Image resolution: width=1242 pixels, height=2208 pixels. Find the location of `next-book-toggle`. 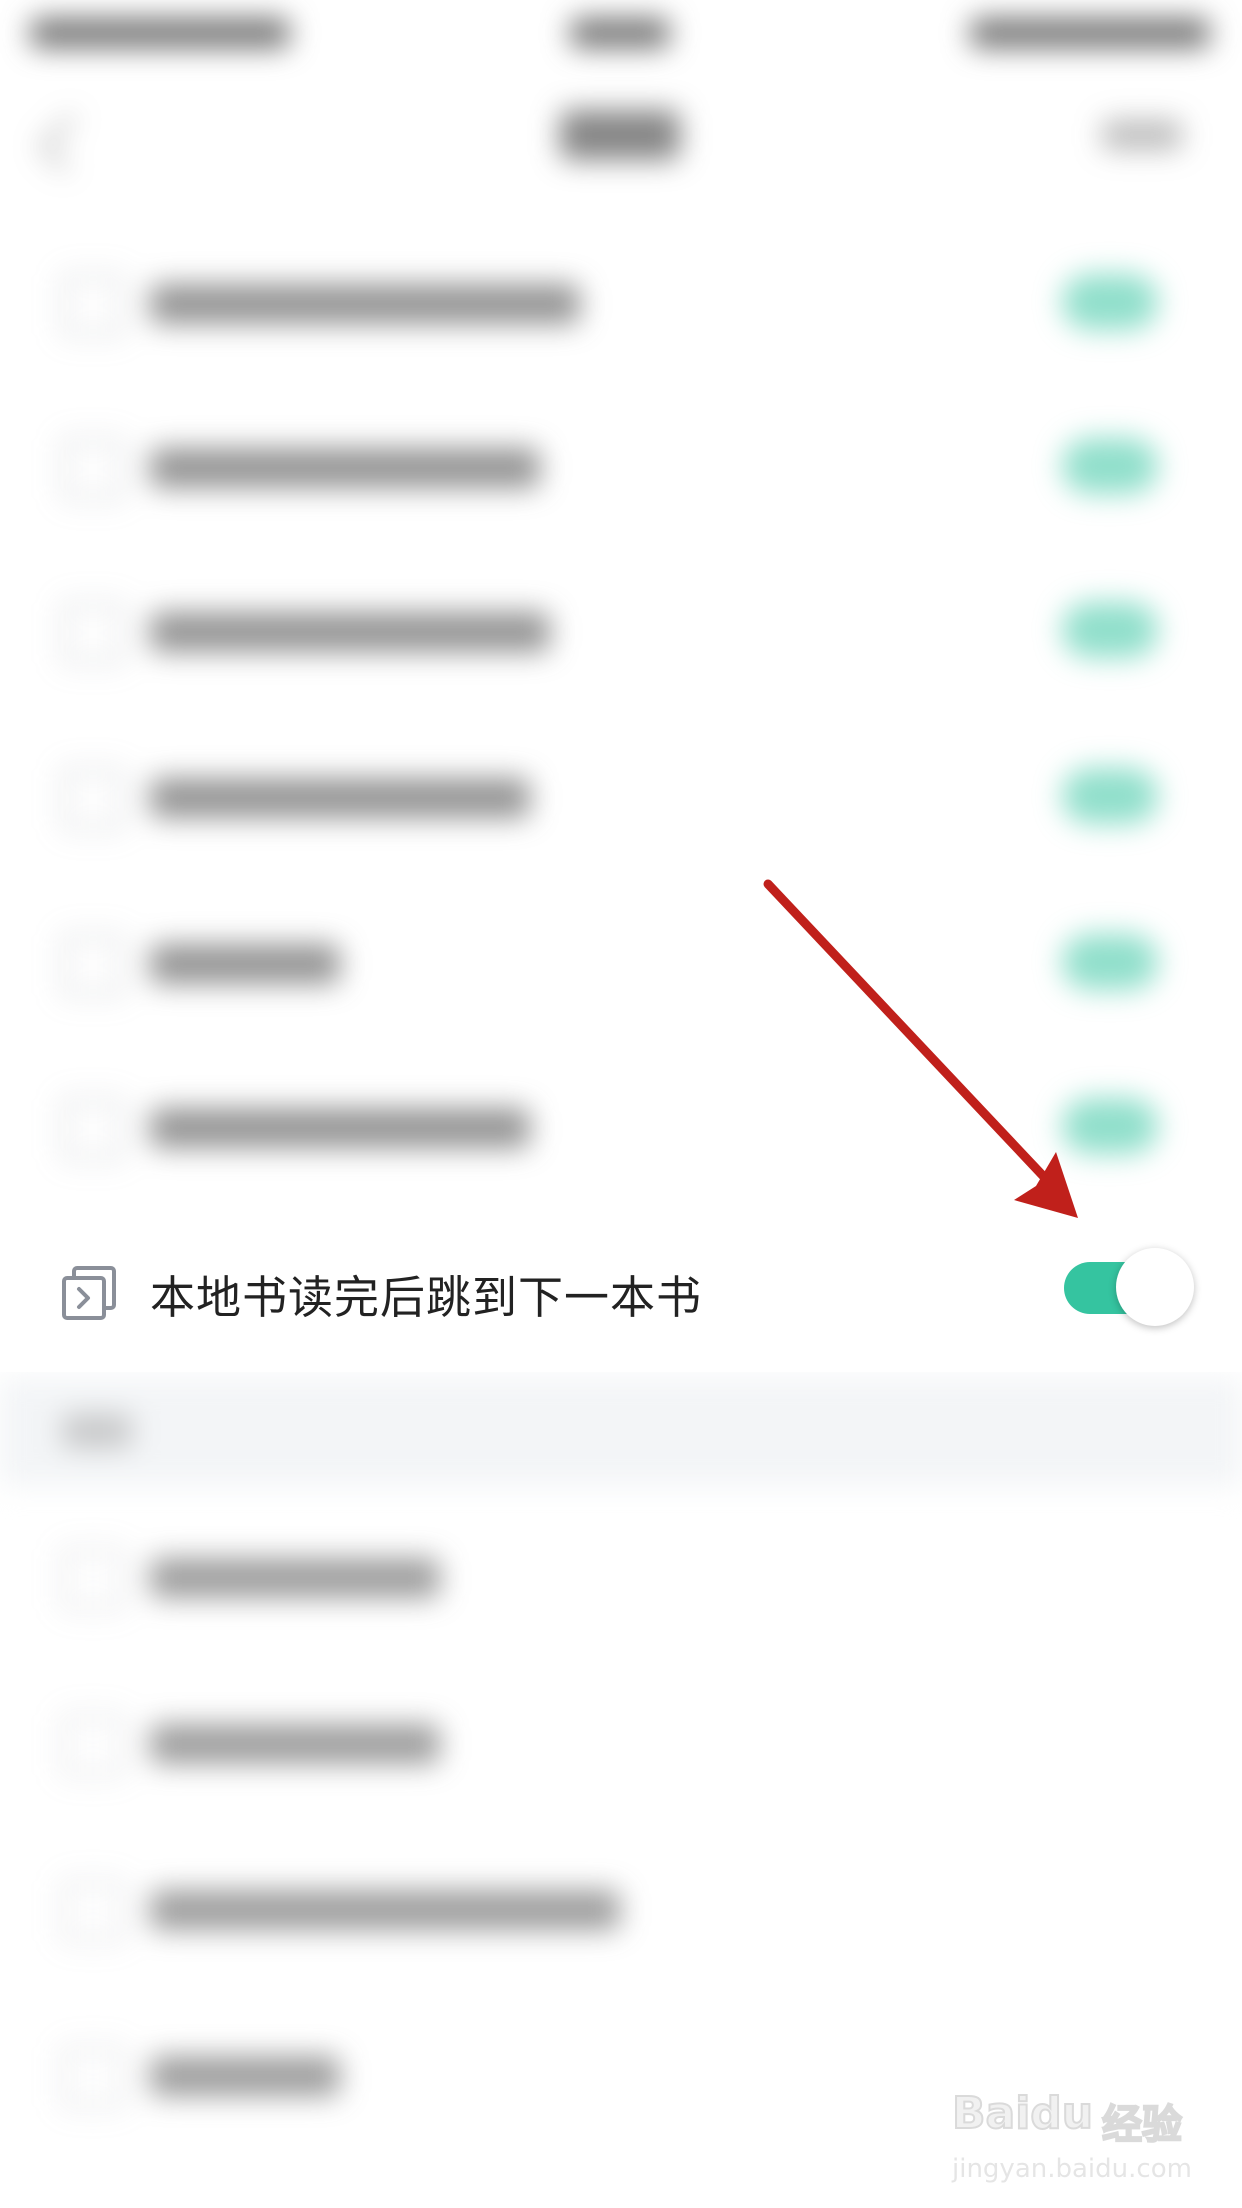

next-book-toggle is located at coordinates (1129, 1288).